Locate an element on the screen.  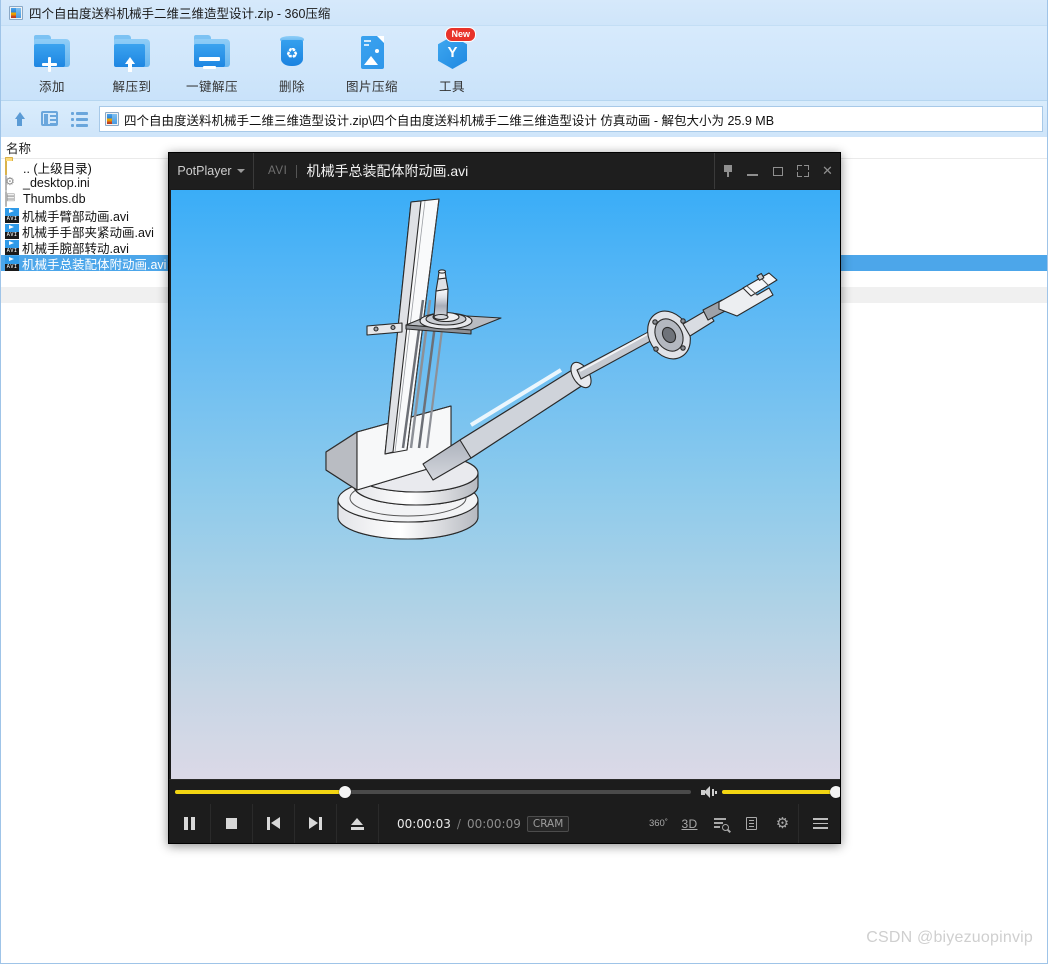
next-button is located at coordinates (316, 823).